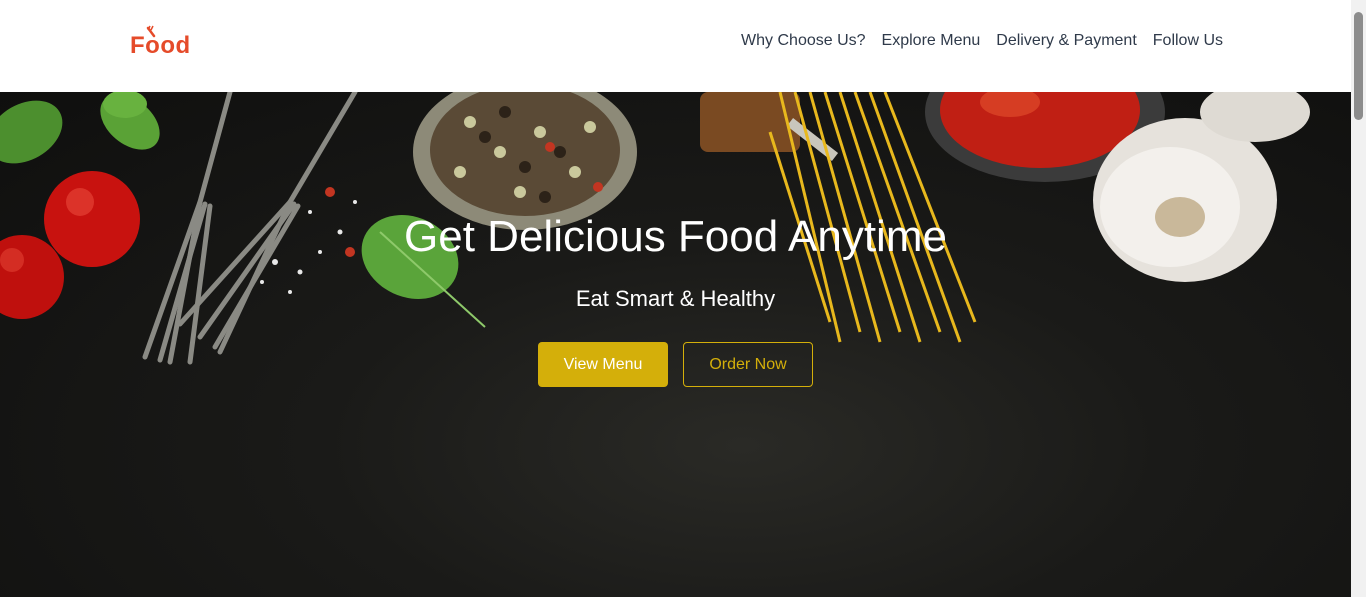 This screenshot has height=597, width=1366. Describe the element at coordinates (803, 41) in the screenshot. I see `nav-why-choose-us: Why Choose Us?` at that location.